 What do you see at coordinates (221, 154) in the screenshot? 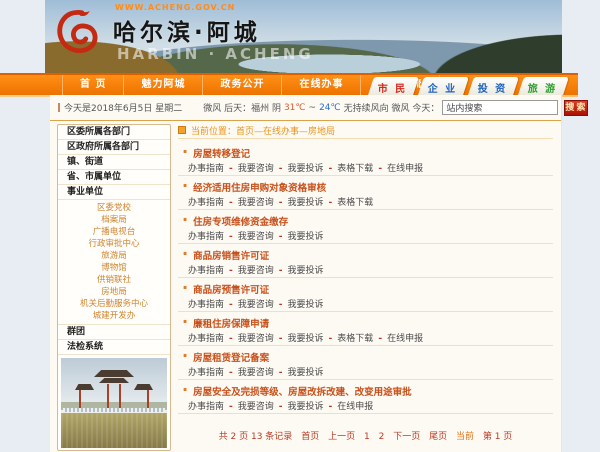
I see `service-title: 房屋转移登记` at bounding box center [221, 154].